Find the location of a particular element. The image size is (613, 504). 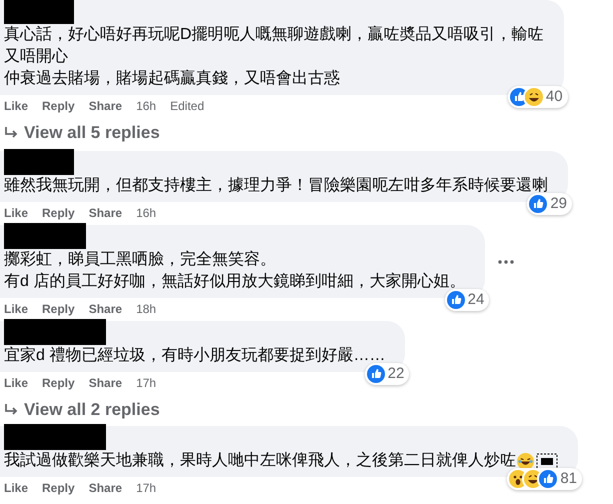

comment-text: 雖然我無玩開，但都支持樓主，據理力爭！冒險樂園呃左咁多年系時候要還喇 is located at coordinates (276, 186).